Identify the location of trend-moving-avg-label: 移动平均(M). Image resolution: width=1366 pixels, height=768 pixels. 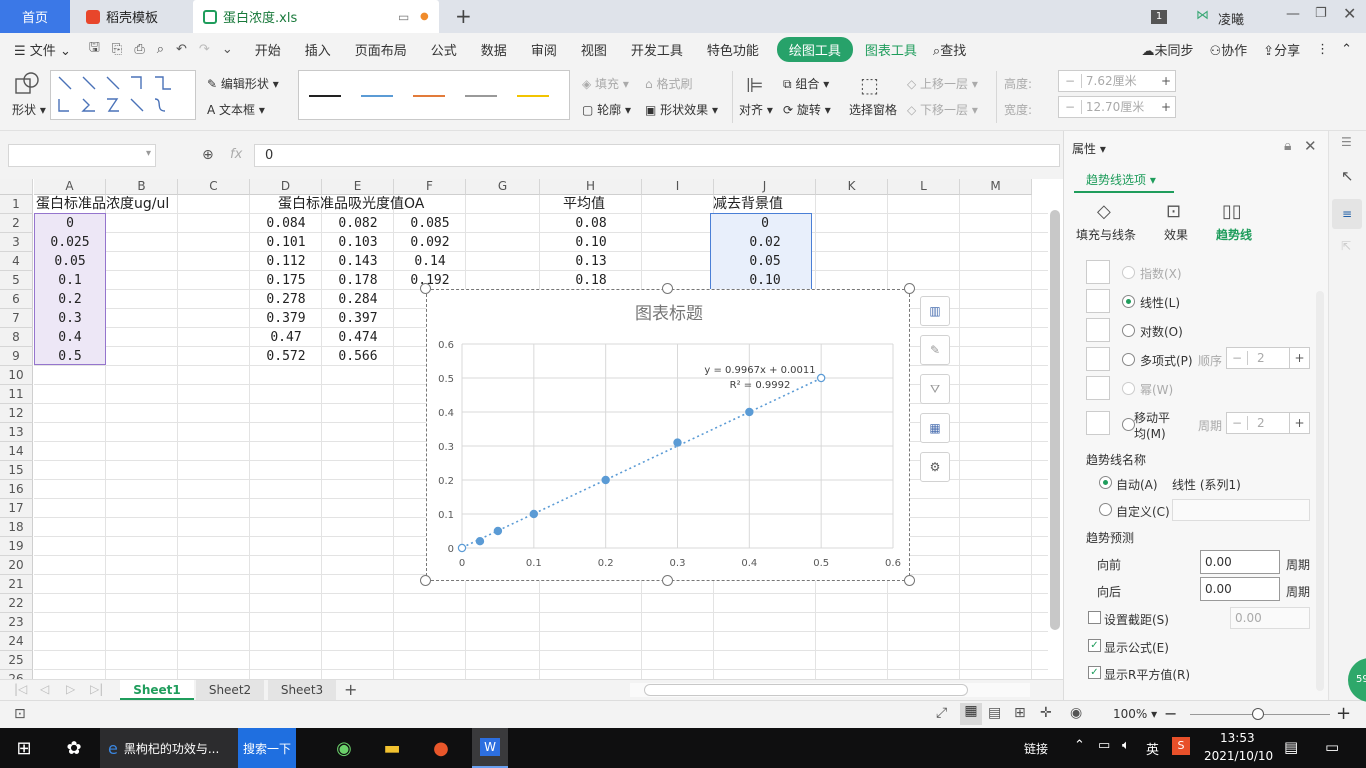
(1154, 426).